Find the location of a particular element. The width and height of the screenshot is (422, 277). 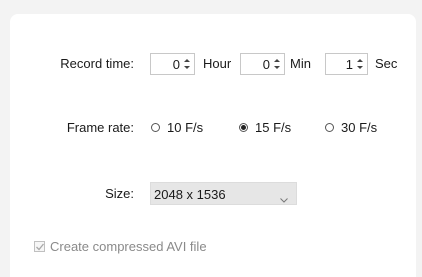

radio-10fps-label: 10 F/s is located at coordinates (185, 127).